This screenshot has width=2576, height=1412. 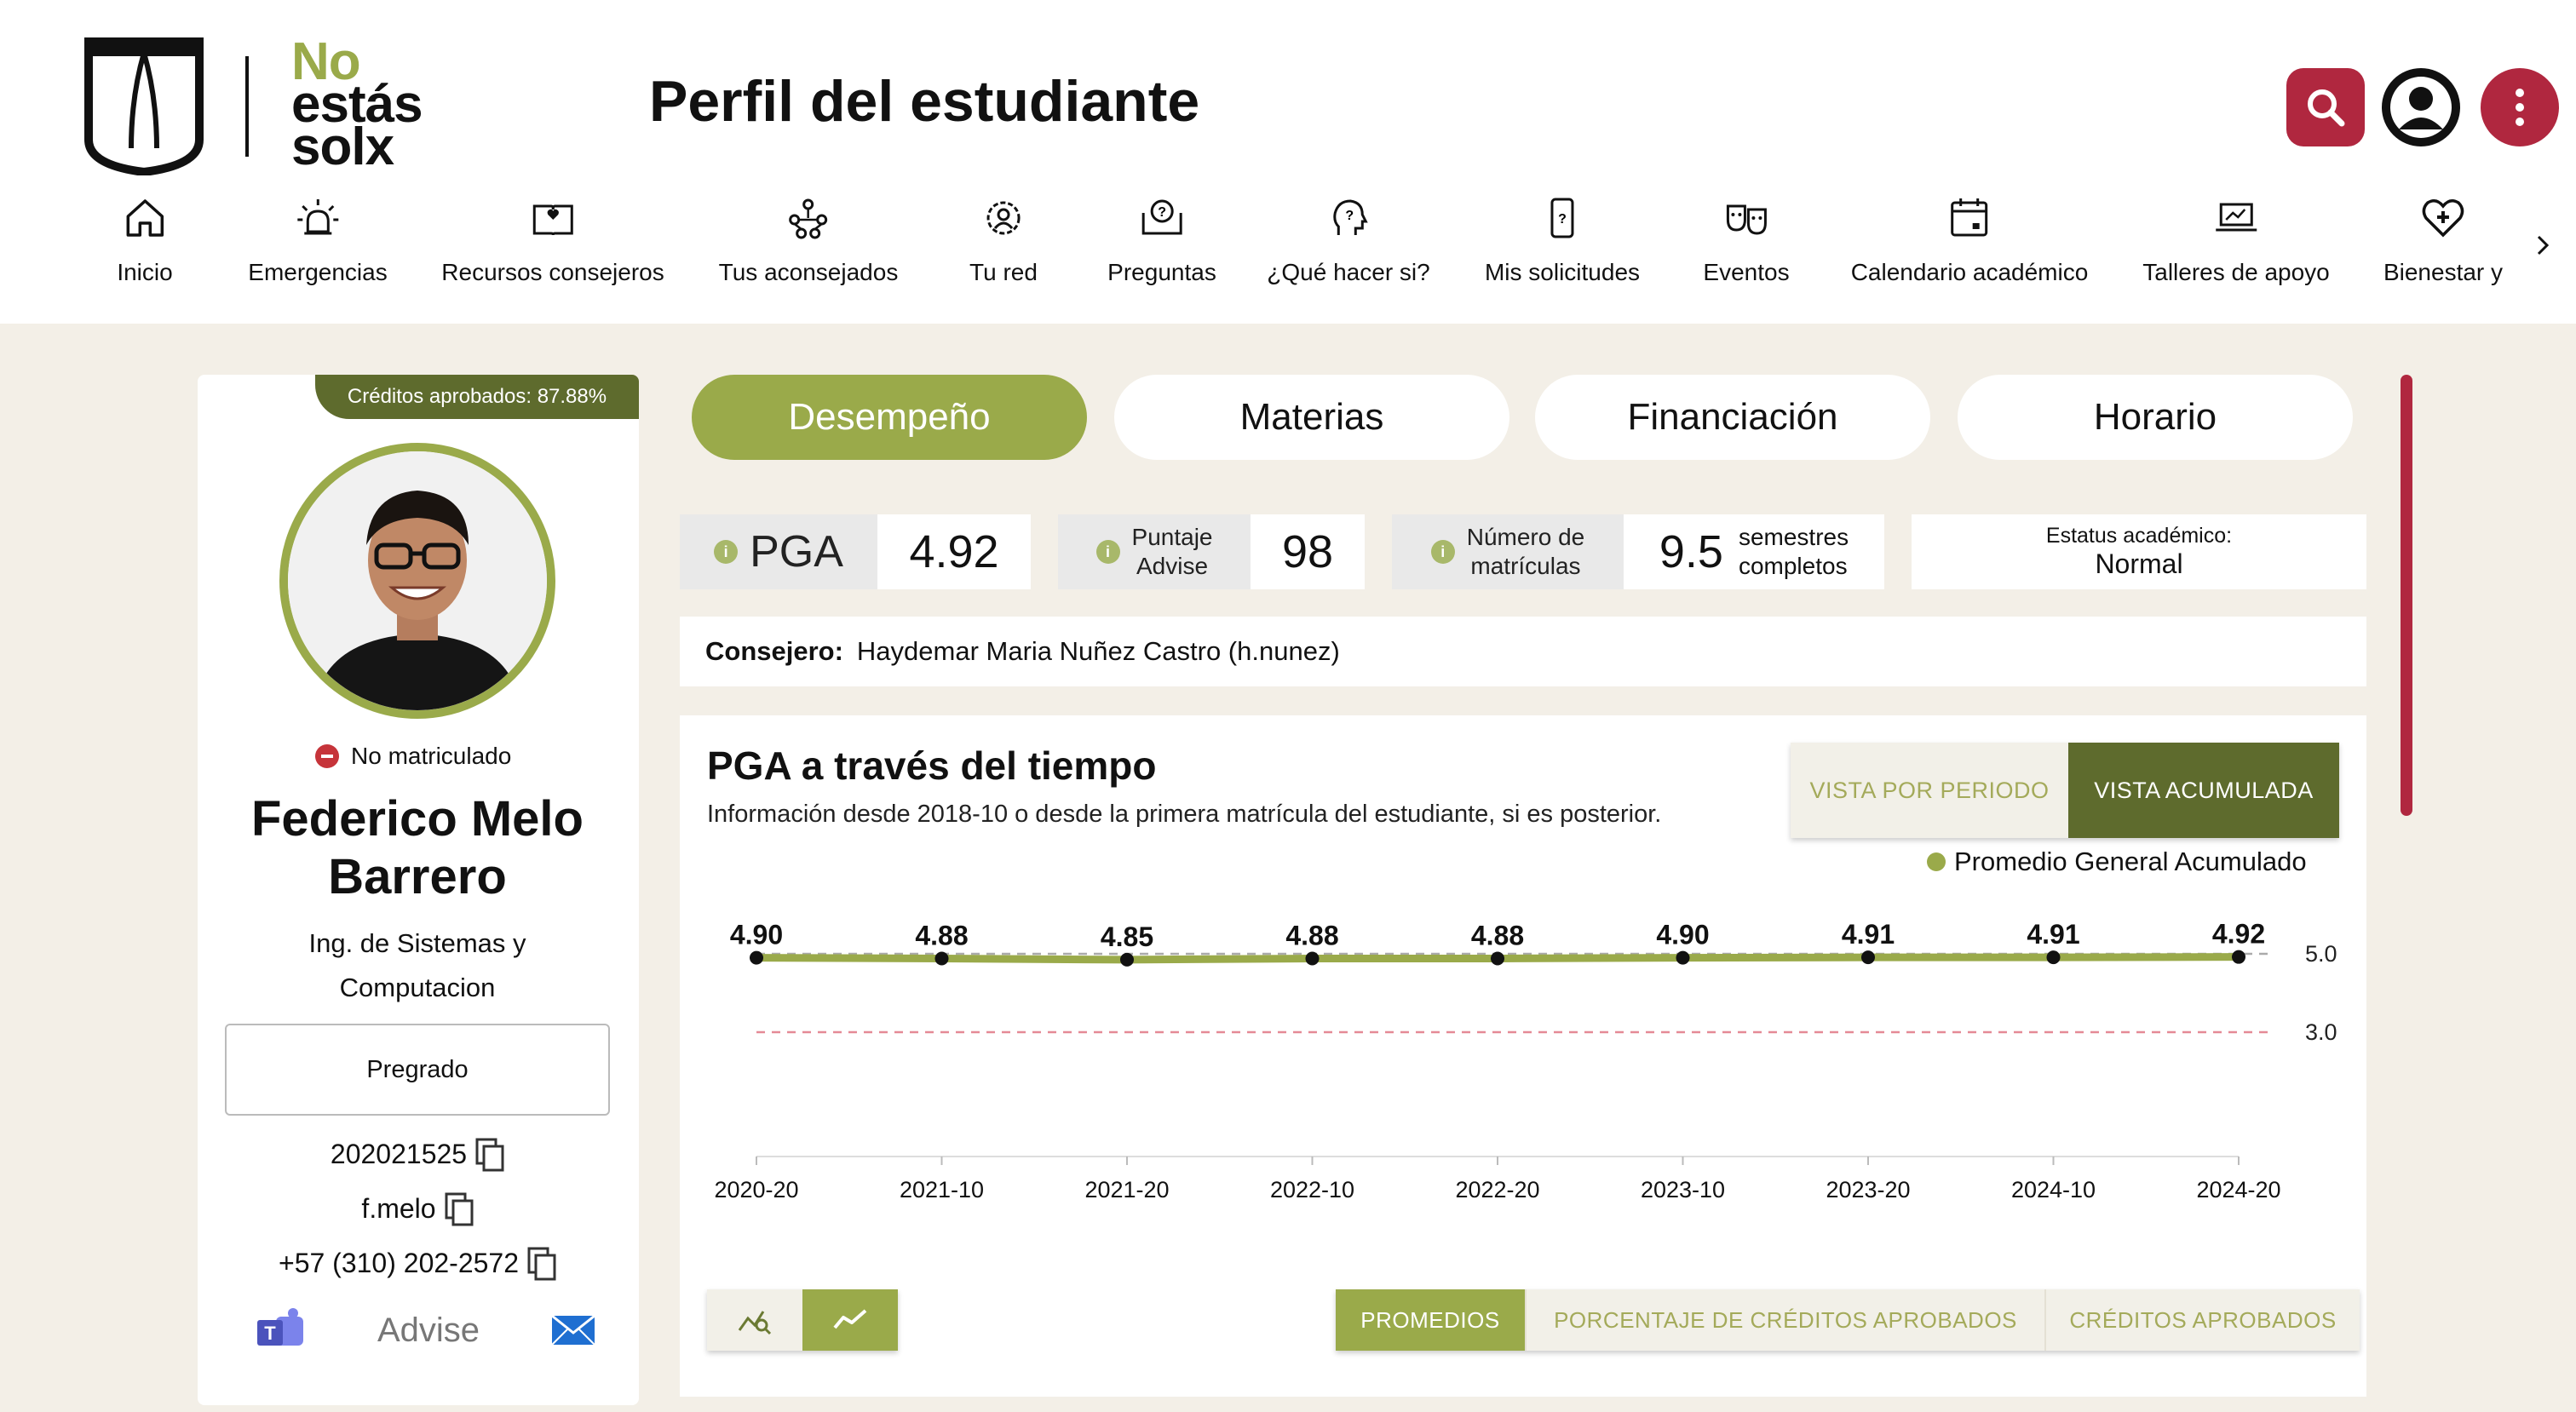 What do you see at coordinates (809, 249) in the screenshot?
I see `nav-item-tus-aconsejados: Tus aconsejados` at bounding box center [809, 249].